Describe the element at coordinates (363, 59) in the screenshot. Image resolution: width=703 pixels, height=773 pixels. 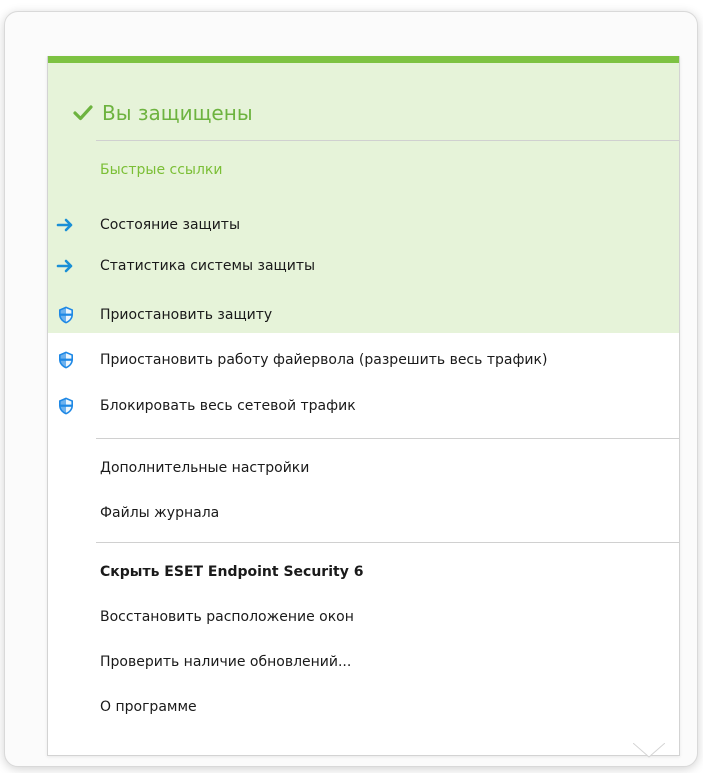
I see `status-accent-bar` at that location.